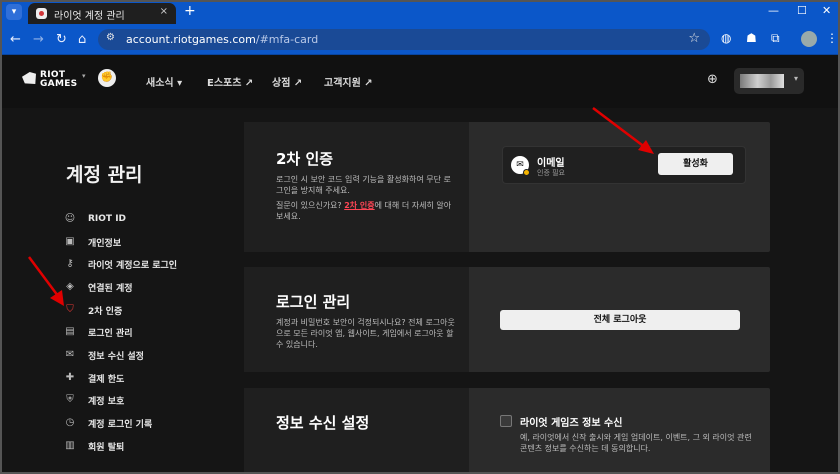 This screenshot has width=840, height=474. Describe the element at coordinates (164, 11) in the screenshot. I see `tab-close-icon: ×` at that location.